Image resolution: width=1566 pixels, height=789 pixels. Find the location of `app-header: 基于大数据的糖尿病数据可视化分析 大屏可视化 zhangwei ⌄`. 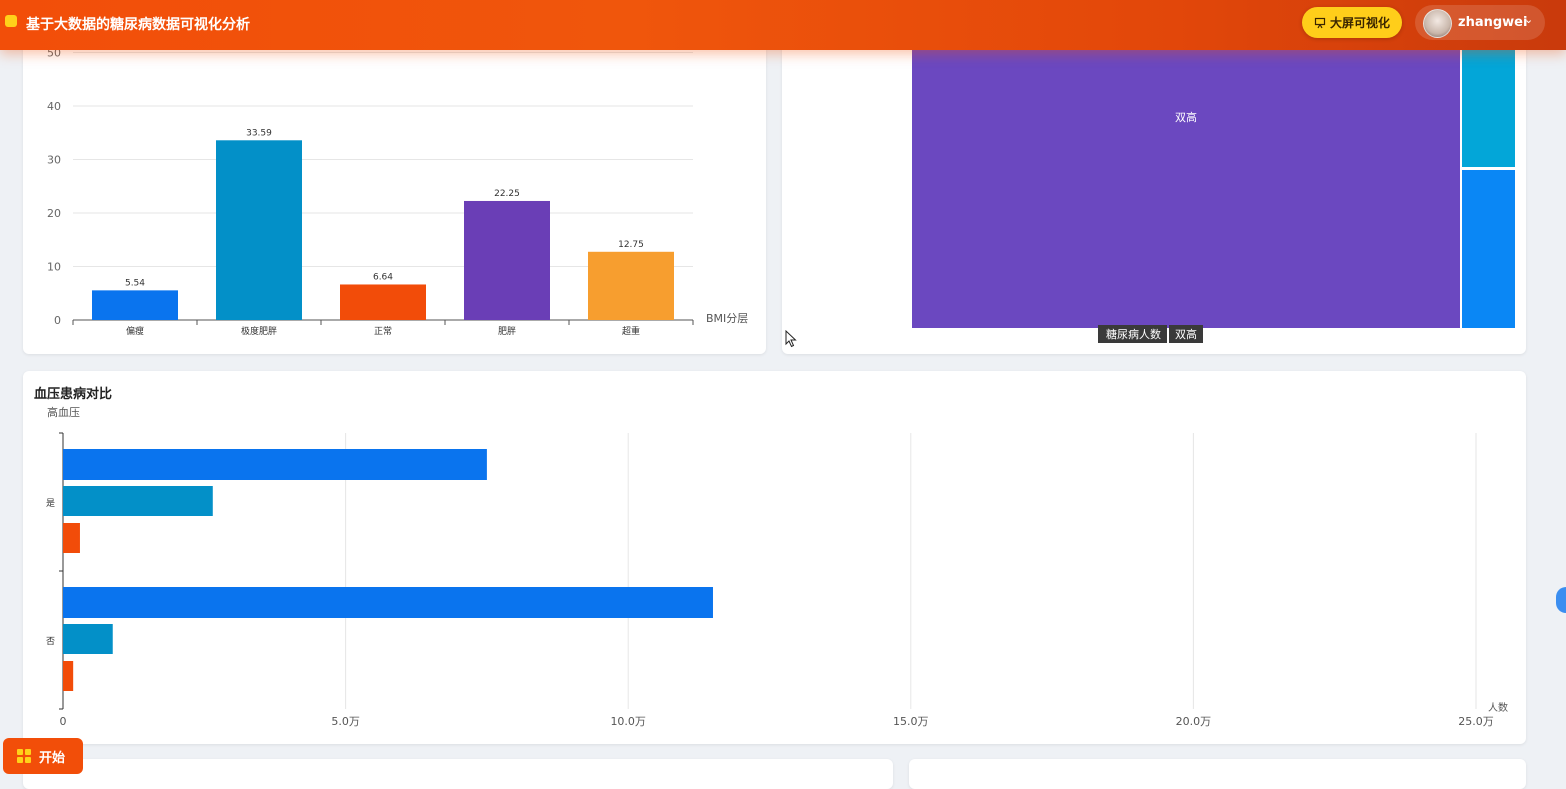

app-header: 基于大数据的糖尿病数据可视化分析 大屏可视化 zhangwei ⌄ is located at coordinates (783, 25).